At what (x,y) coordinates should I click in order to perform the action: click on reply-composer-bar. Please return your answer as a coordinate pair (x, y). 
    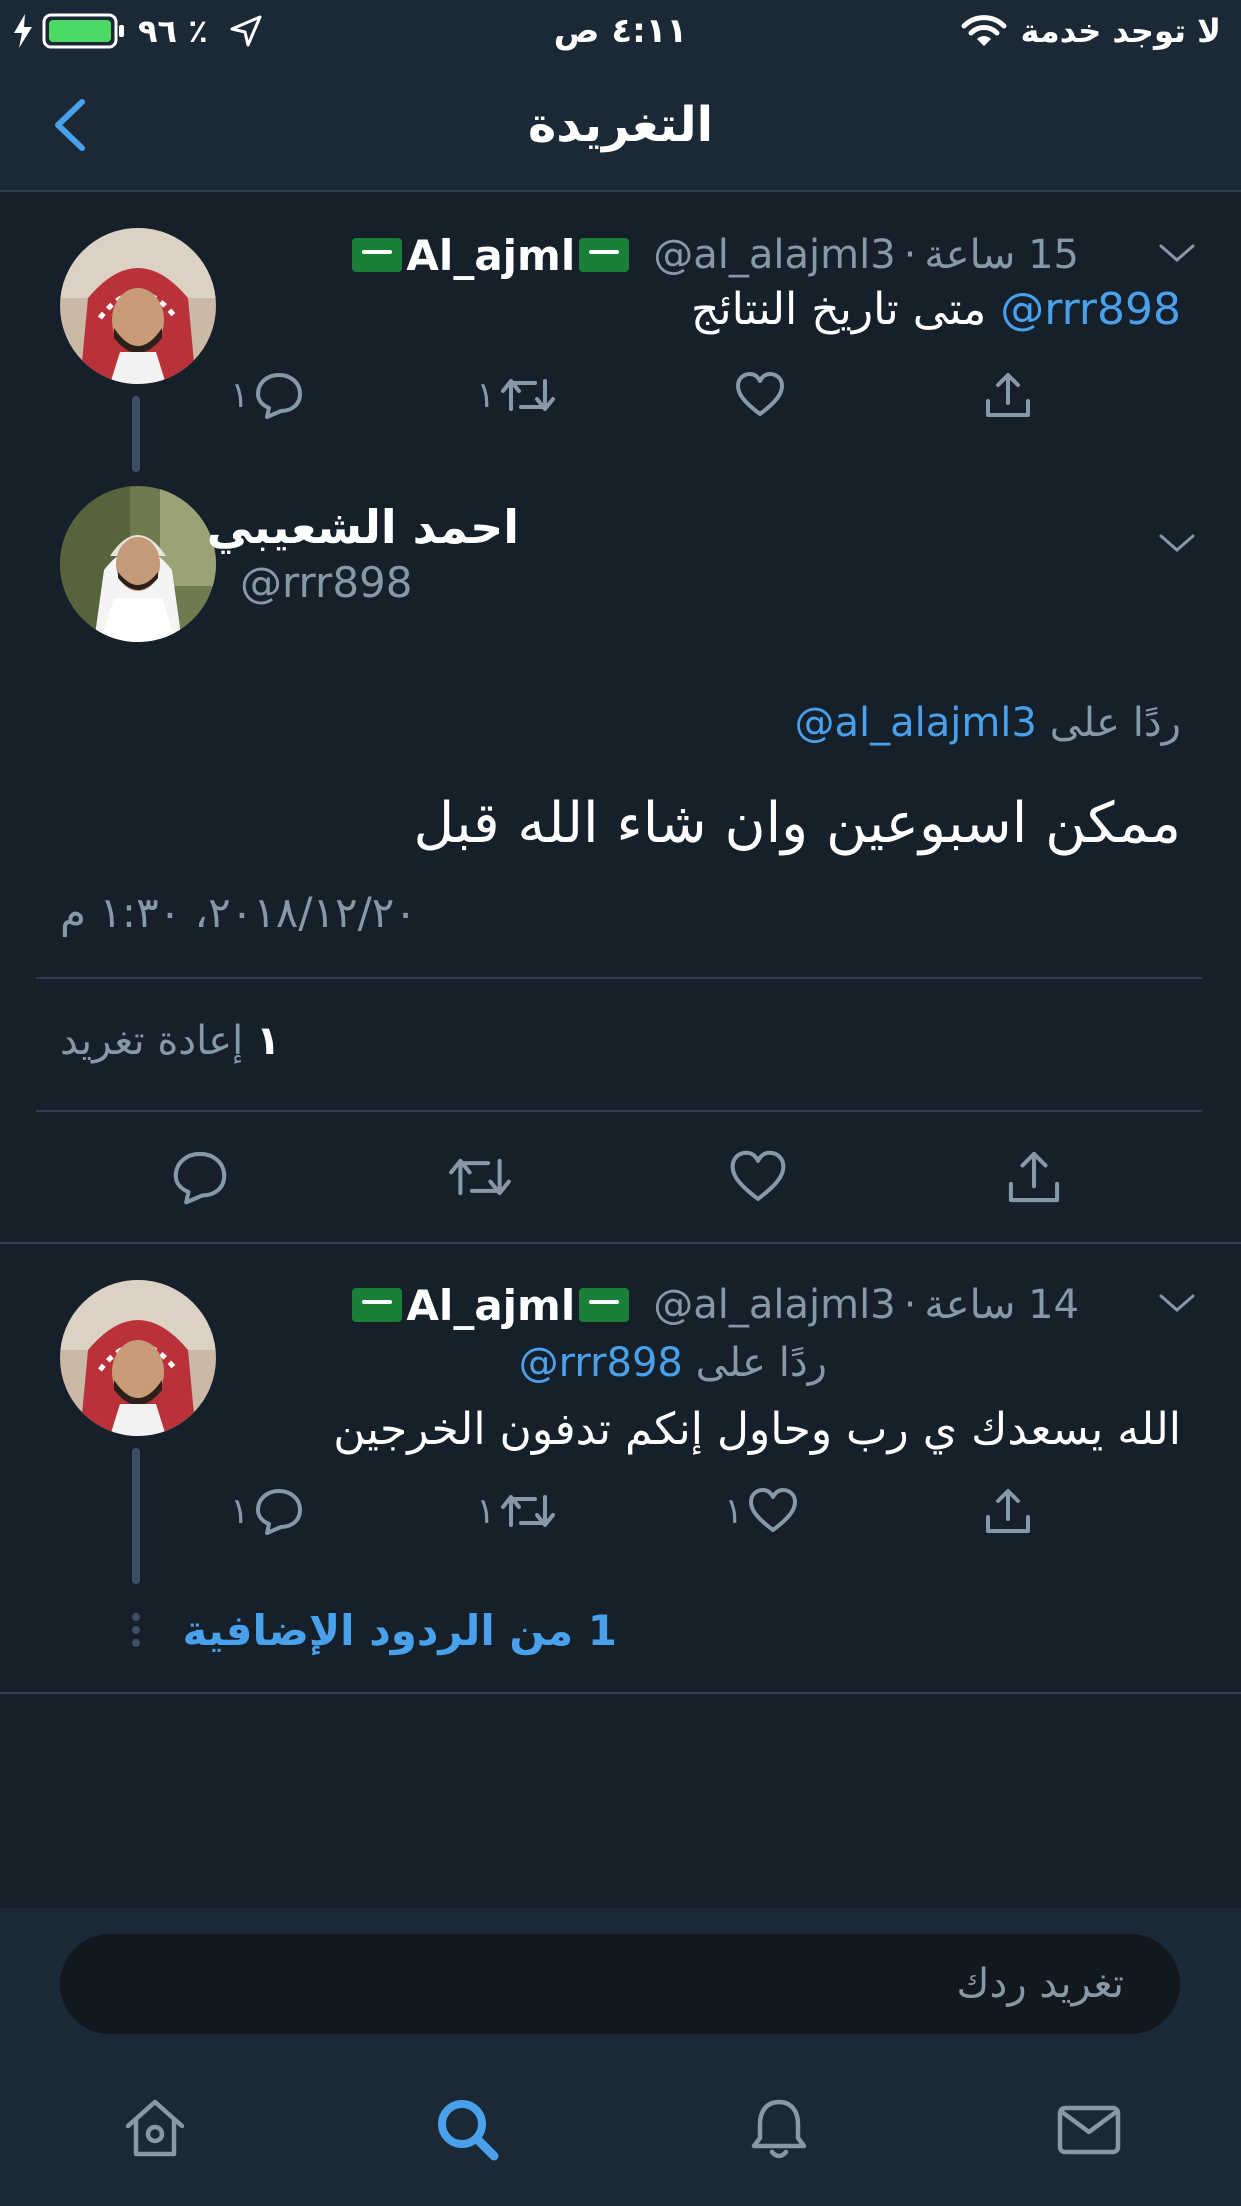
    Looking at the image, I should click on (620, 1982).